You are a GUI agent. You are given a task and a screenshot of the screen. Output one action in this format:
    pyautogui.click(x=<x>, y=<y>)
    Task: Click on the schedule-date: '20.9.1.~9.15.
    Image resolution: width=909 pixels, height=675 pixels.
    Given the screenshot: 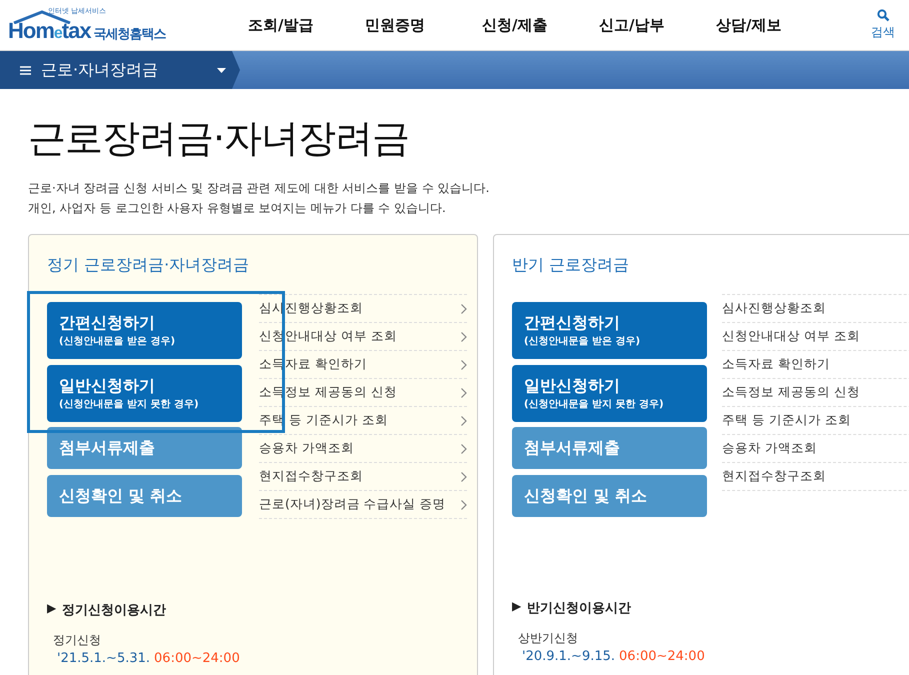 What is the action you would take?
    pyautogui.click(x=569, y=656)
    